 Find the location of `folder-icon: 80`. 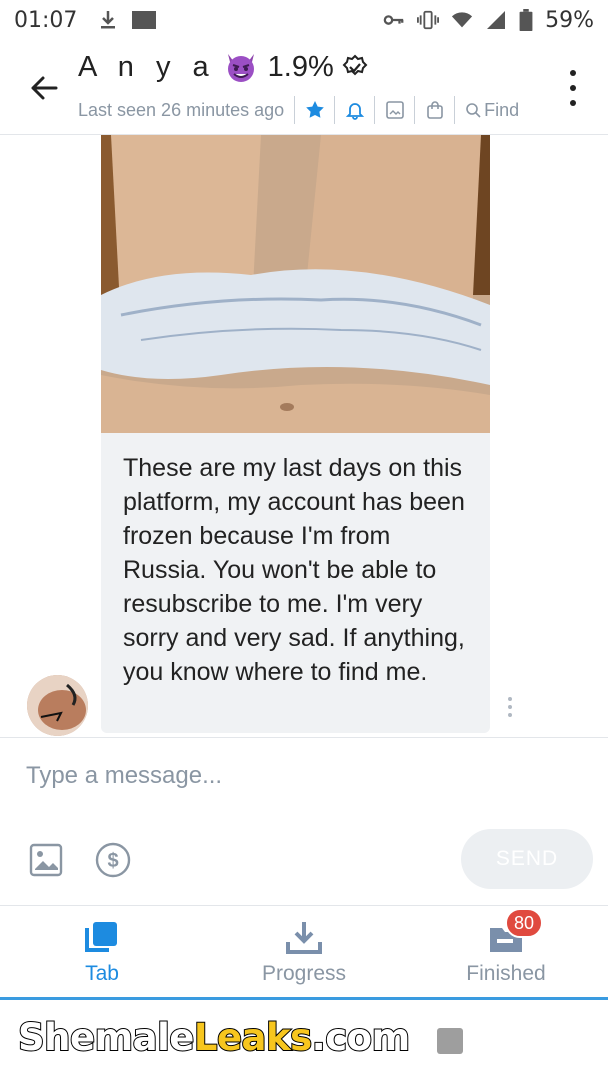

folder-icon: 80 is located at coordinates (515, 932).